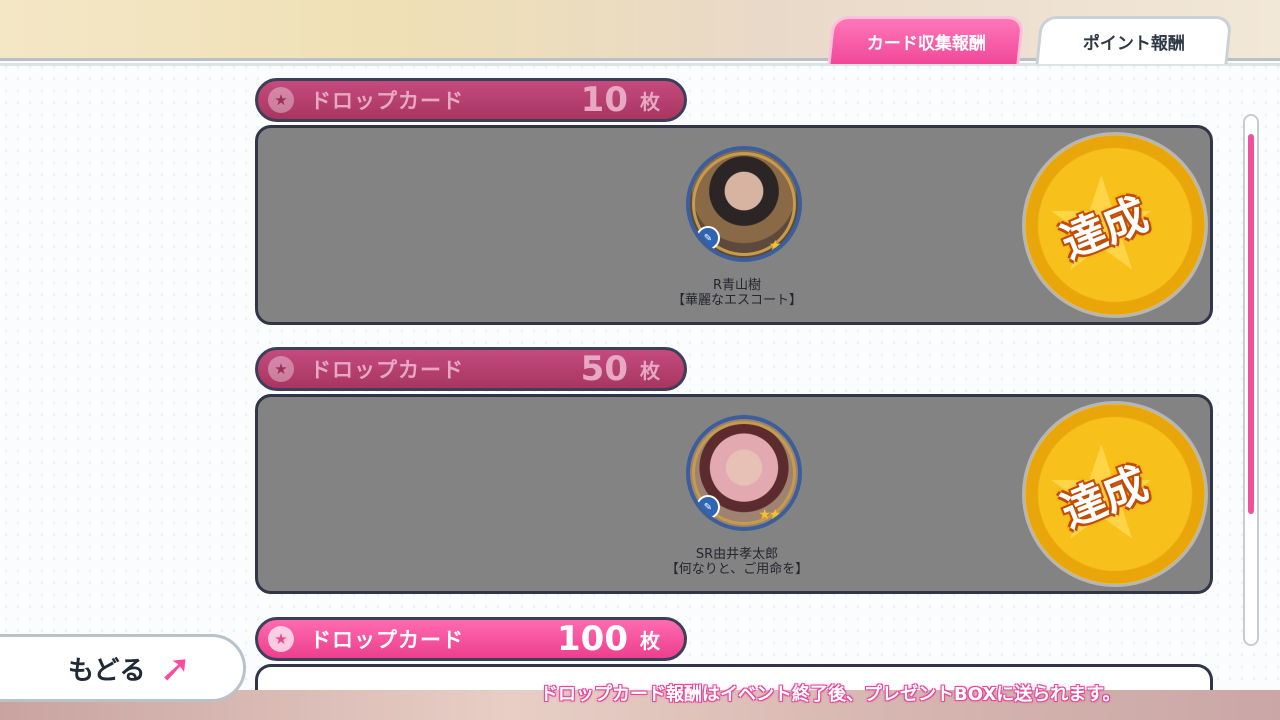  What do you see at coordinates (175, 668) in the screenshot?
I see `curved-arrow-icon: ➚` at bounding box center [175, 668].